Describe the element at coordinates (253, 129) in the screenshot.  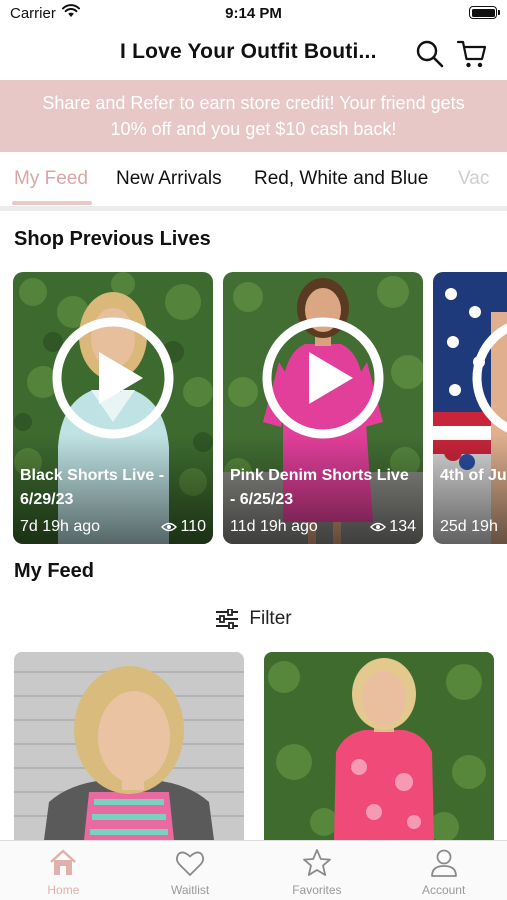
I see `promo-line-2: 10% off and you get $10 cash back!` at that location.